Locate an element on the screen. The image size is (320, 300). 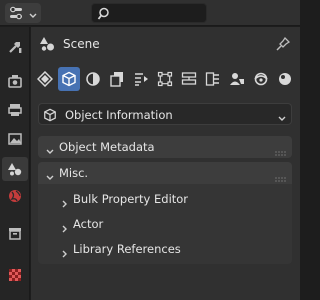
subpanel-title: Library References is located at coordinates (127, 249).